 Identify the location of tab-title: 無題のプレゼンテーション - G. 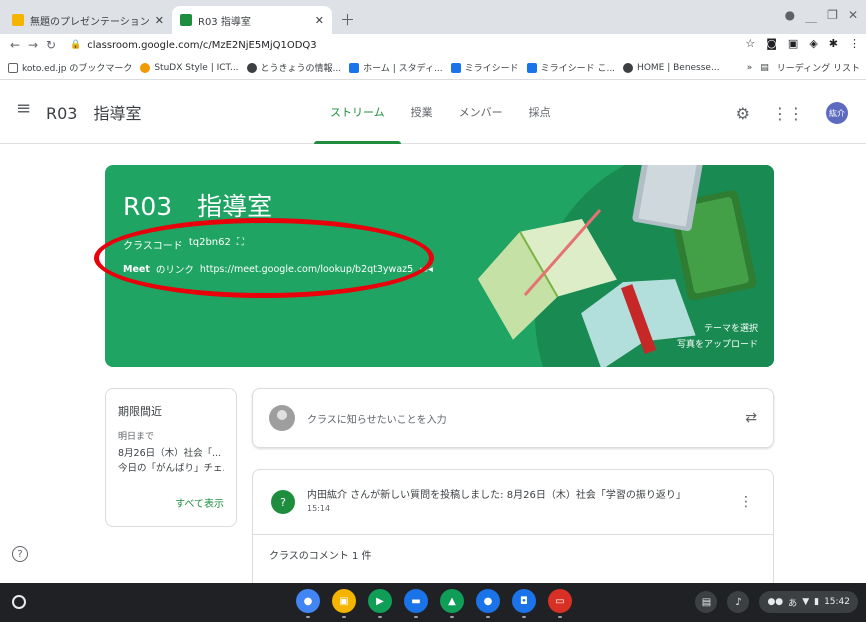
(90, 22).